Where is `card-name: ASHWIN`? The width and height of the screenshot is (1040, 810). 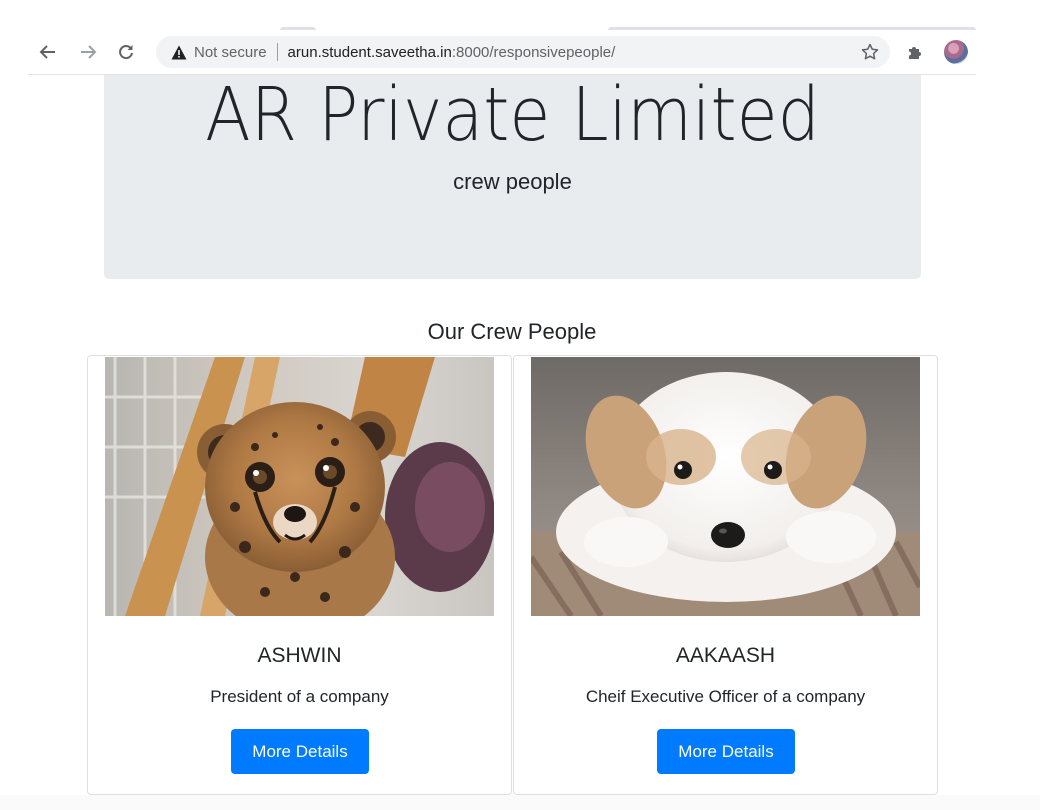 card-name: ASHWIN is located at coordinates (299, 655).